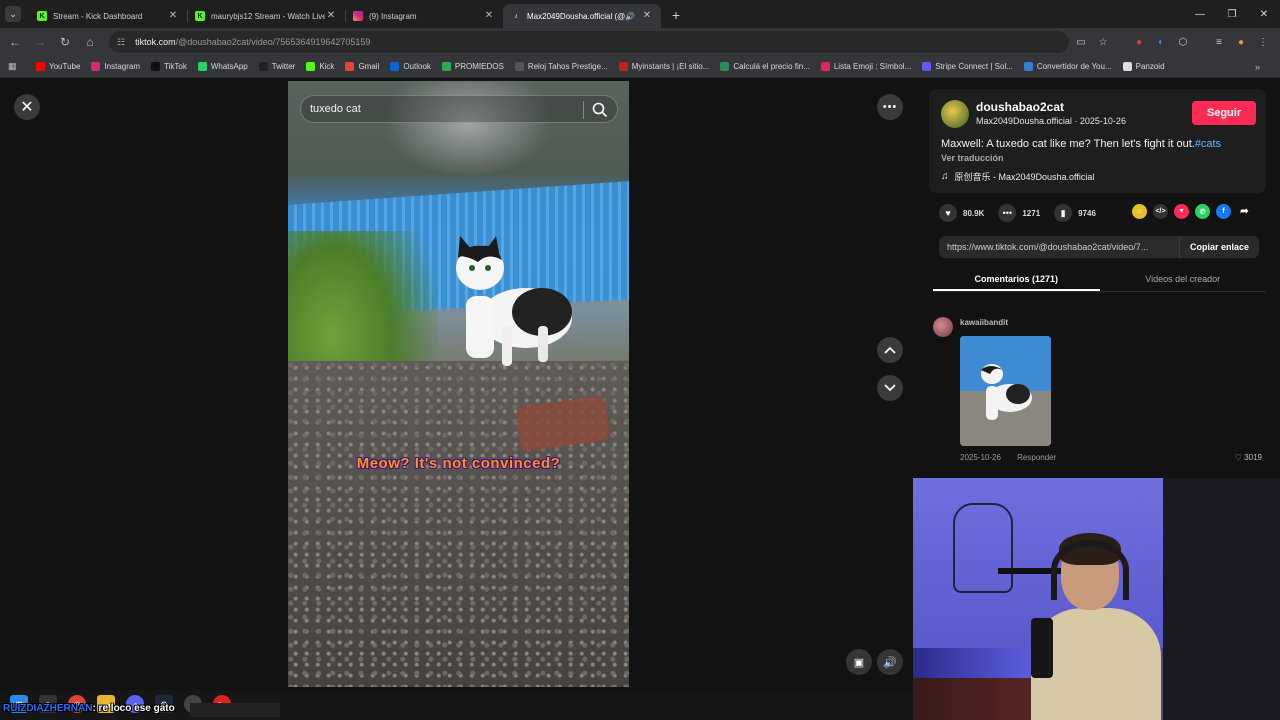  Describe the element at coordinates (1024, 121) in the screenshot. I see `creator-display-name: Max2049Dousha.official` at that location.